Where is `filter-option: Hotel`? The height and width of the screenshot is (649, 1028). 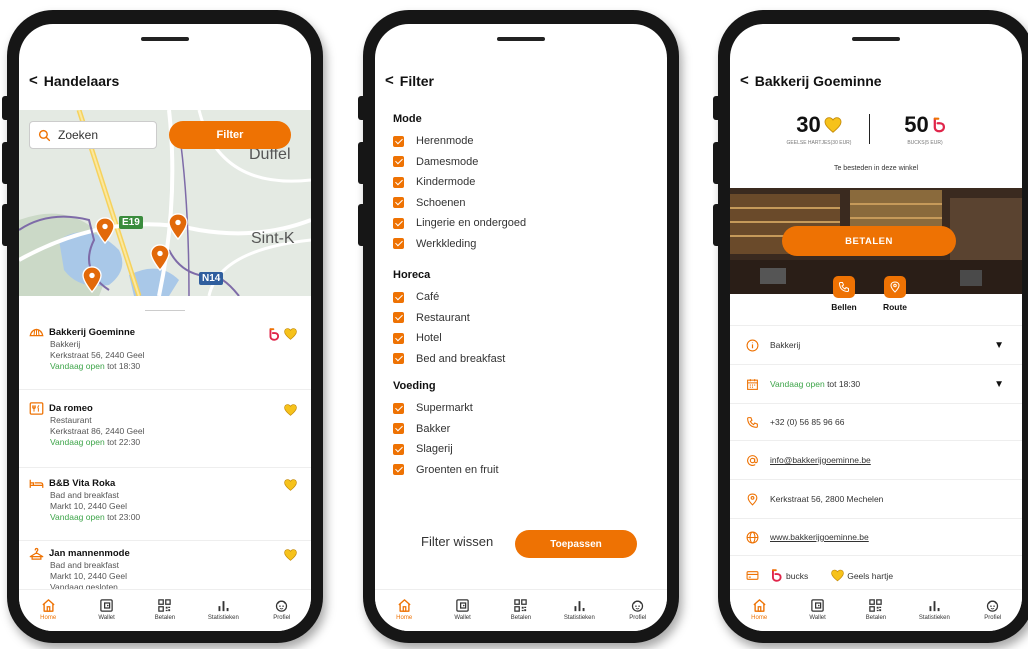
filter-option: Hotel is located at coordinates (449, 338).